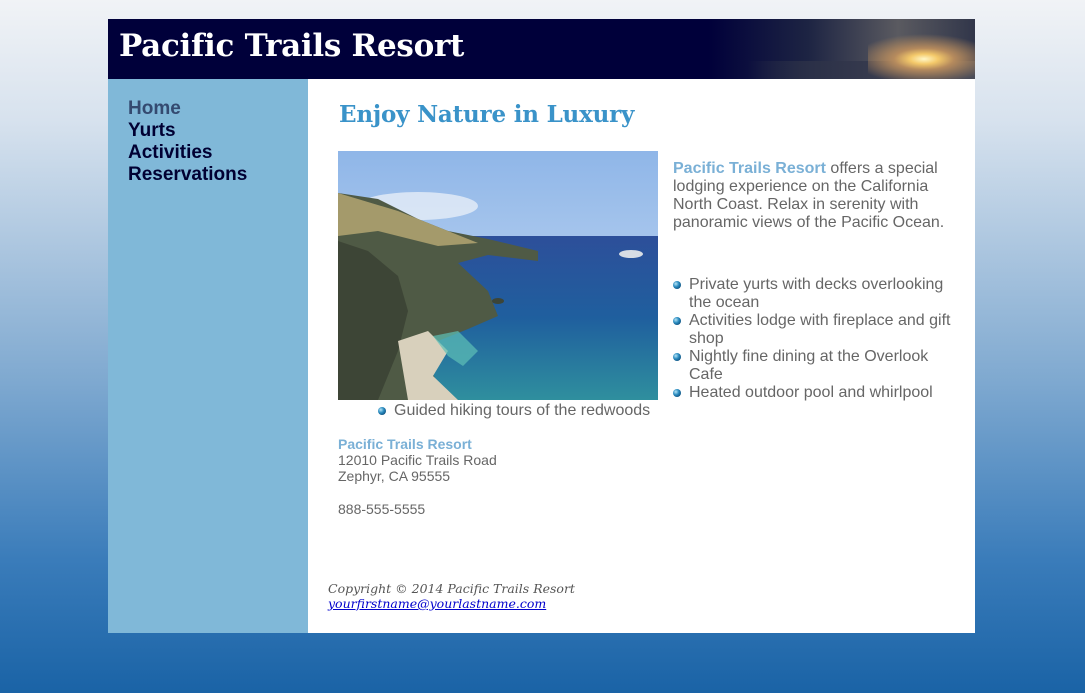 This screenshot has width=1085, height=693. I want to click on copyright-text: Copyright © 2014 Pacific Trails Resort, so click(451, 588).